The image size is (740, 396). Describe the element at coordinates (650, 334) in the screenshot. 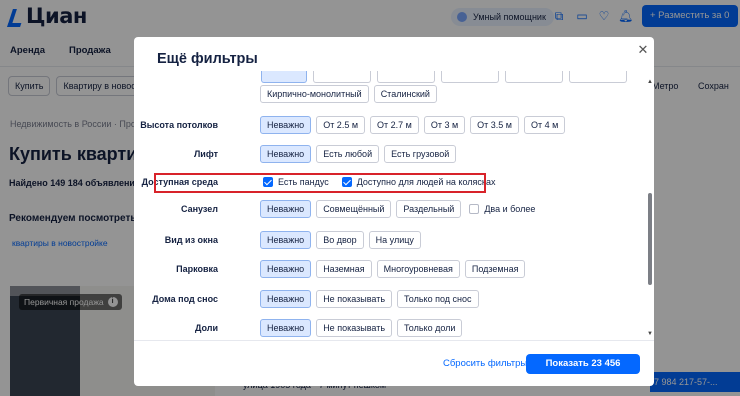

I see `scroll-down-arrow-icon: ▼` at that location.